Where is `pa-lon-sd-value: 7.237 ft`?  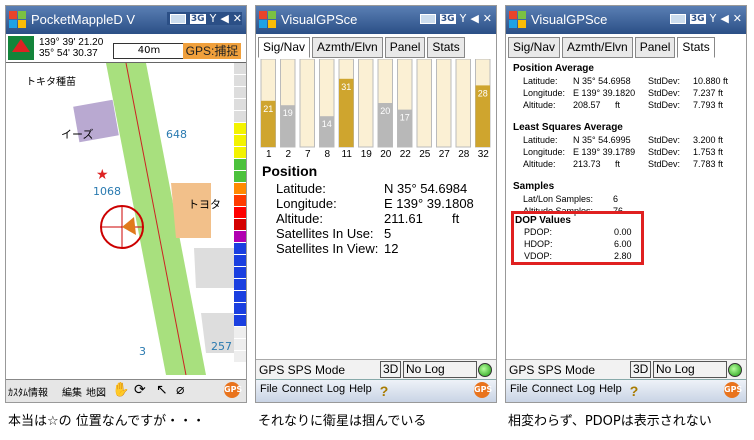
pa-lon-sd-value: 7.237 ft is located at coordinates (708, 93).